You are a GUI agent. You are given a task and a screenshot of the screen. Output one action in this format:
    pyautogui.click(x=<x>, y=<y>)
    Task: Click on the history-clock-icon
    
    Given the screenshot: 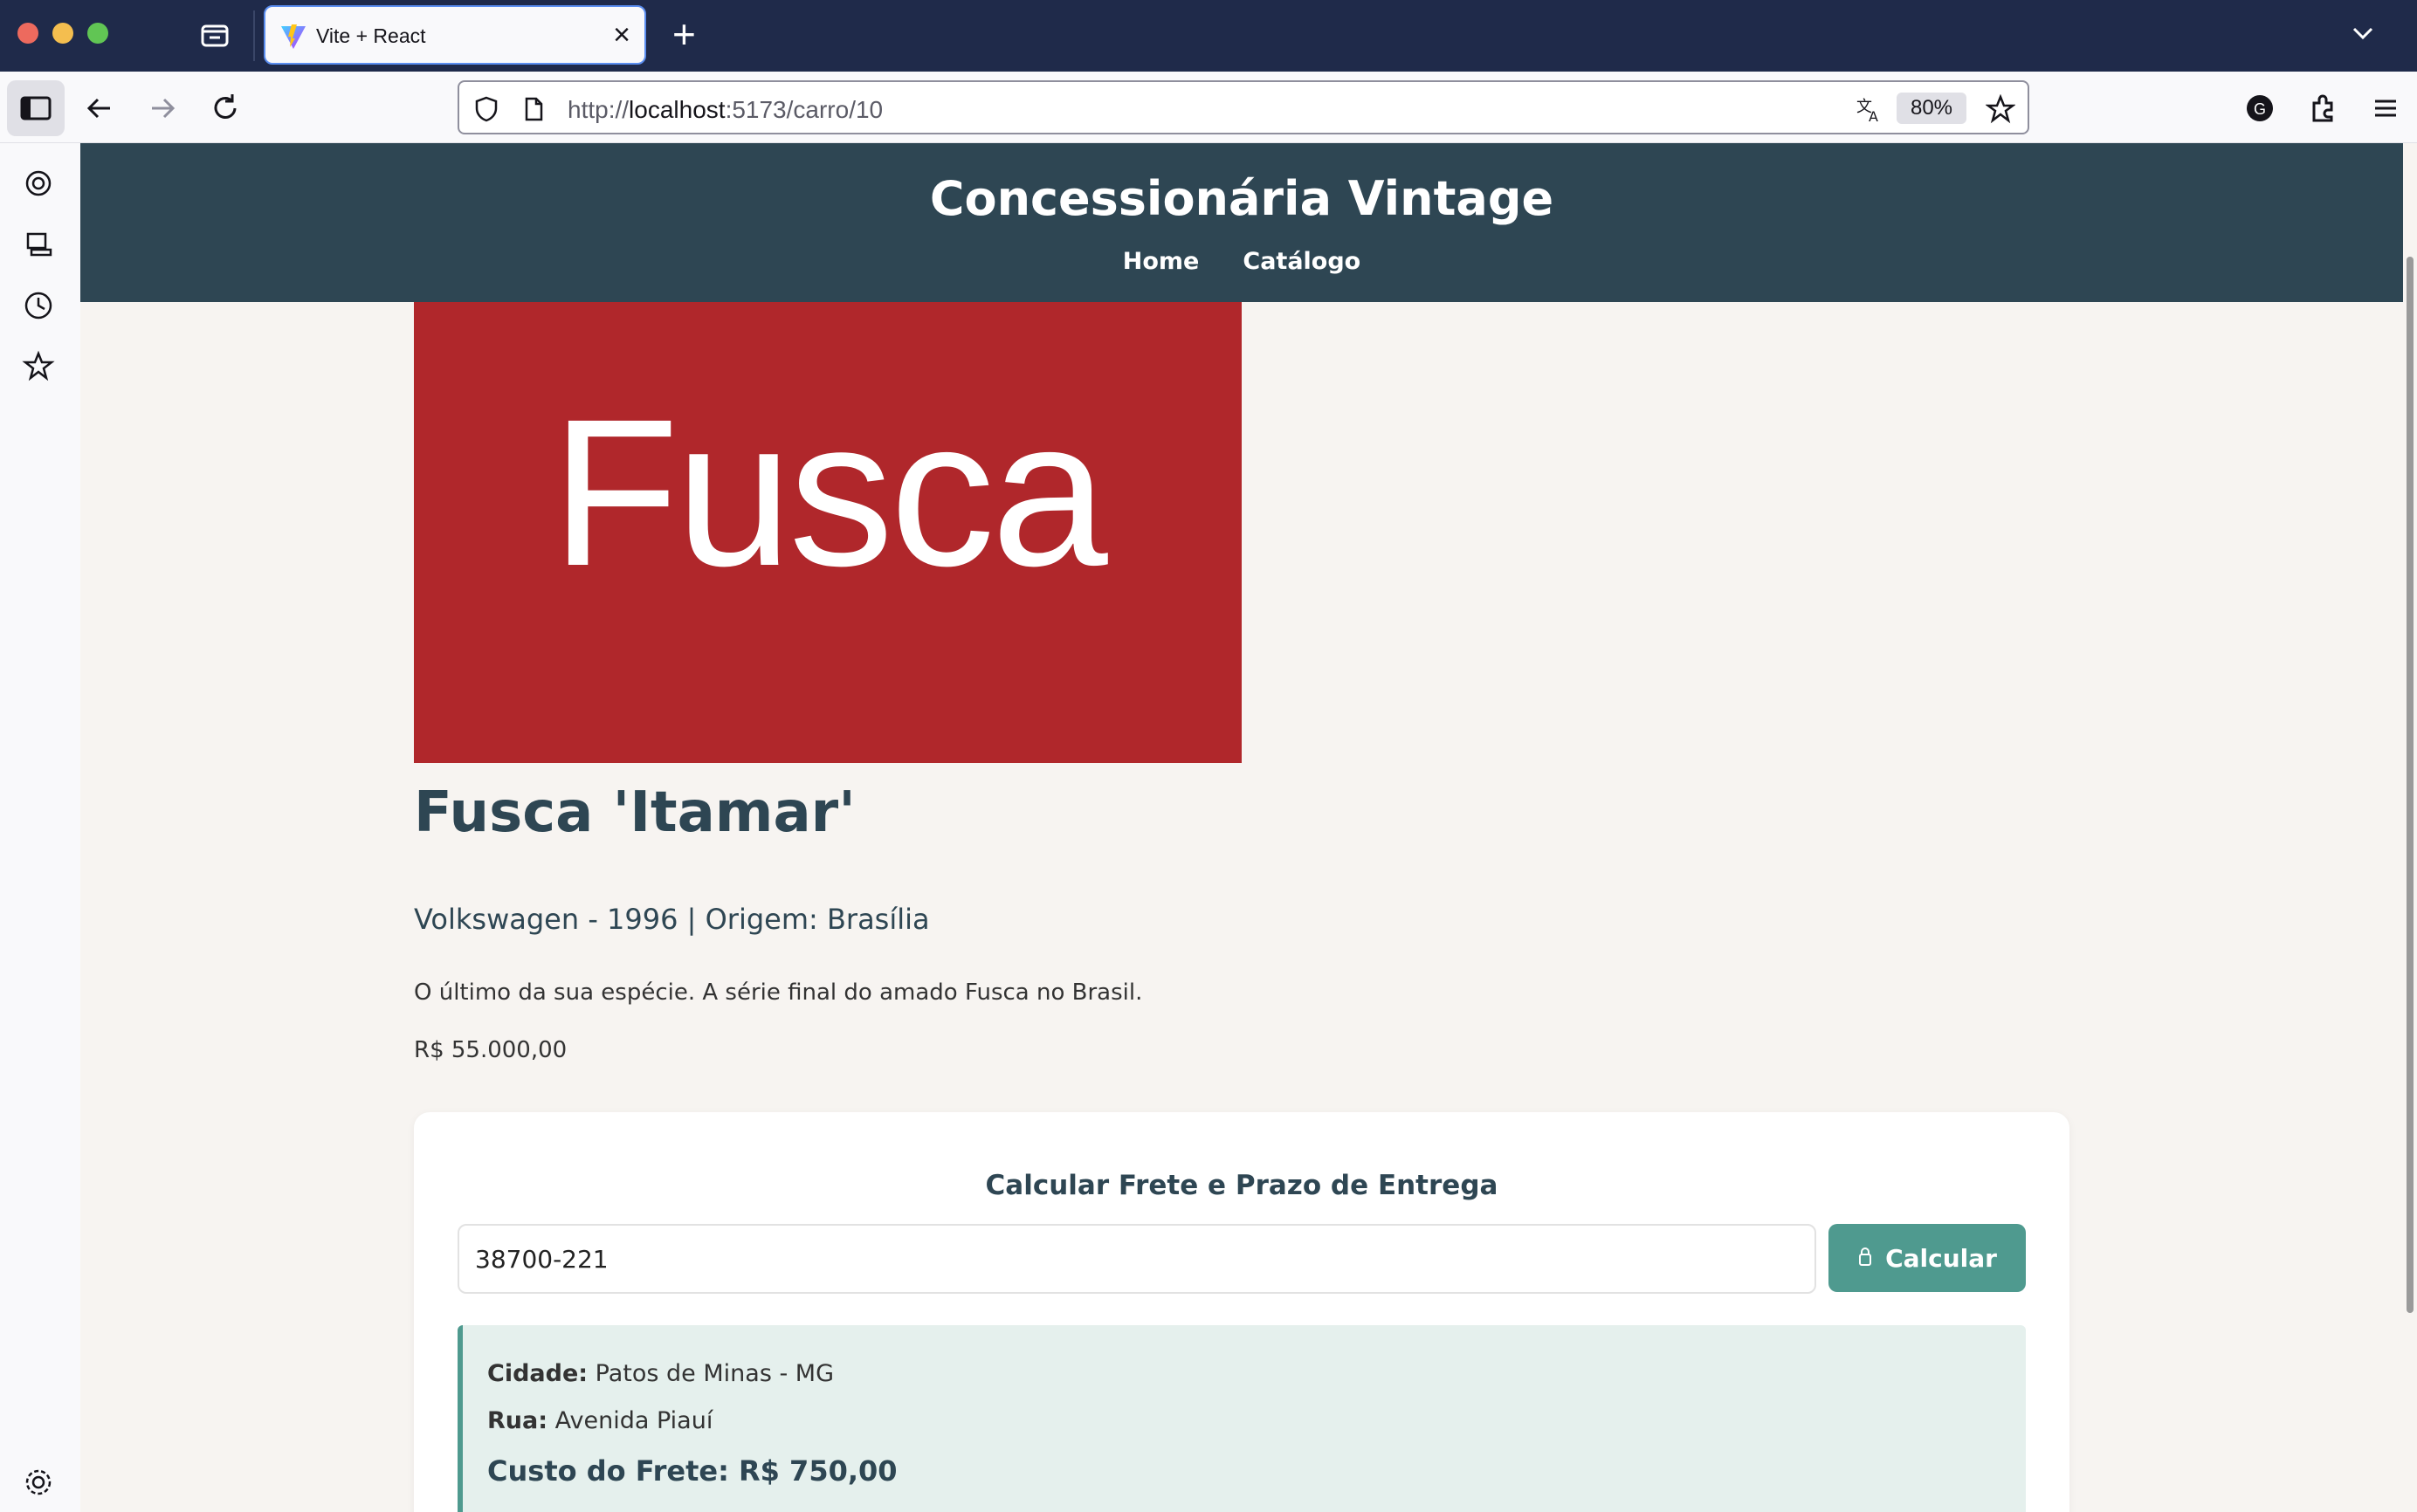 What is the action you would take?
    pyautogui.click(x=38, y=306)
    